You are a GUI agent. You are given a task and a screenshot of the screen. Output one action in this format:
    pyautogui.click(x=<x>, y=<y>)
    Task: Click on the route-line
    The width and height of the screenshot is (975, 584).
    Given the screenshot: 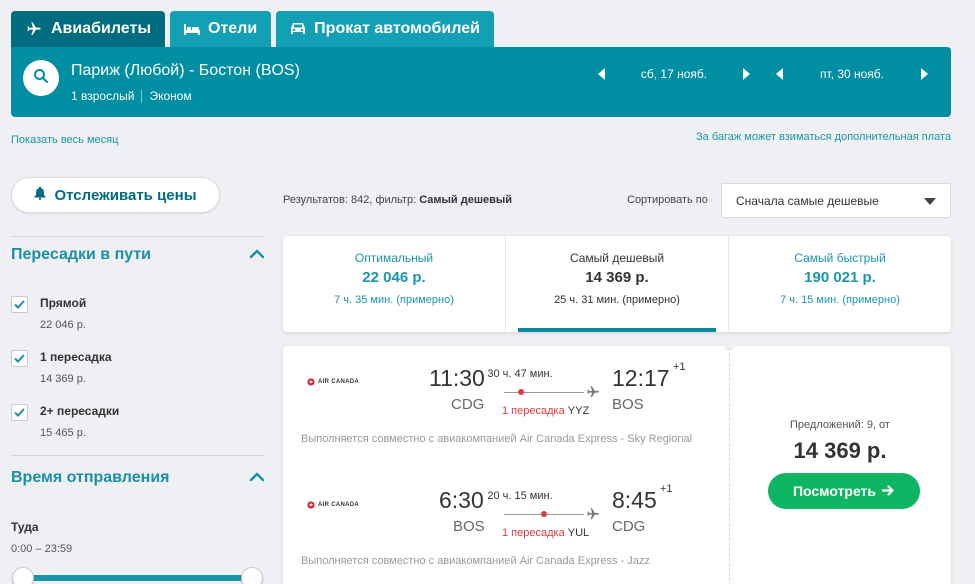 What is the action you would take?
    pyautogui.click(x=544, y=392)
    